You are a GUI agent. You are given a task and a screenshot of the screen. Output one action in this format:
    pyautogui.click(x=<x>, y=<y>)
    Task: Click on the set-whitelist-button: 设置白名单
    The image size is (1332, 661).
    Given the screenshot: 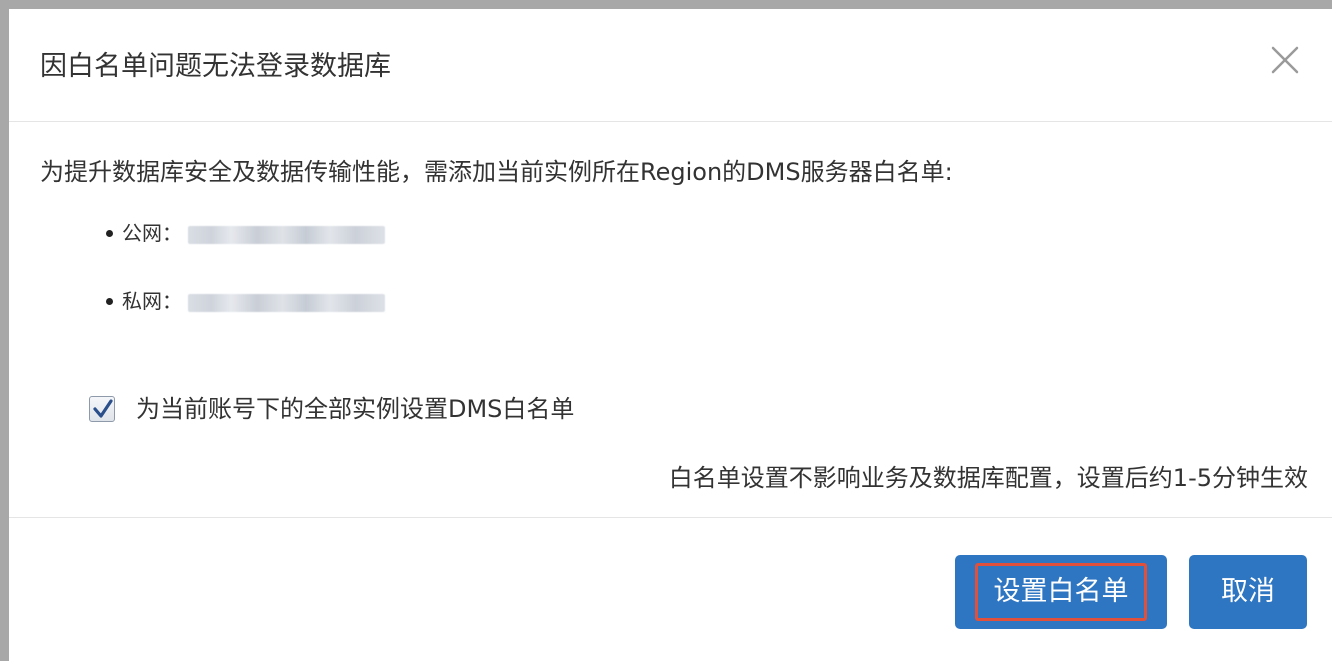 What is the action you would take?
    pyautogui.click(x=1061, y=592)
    